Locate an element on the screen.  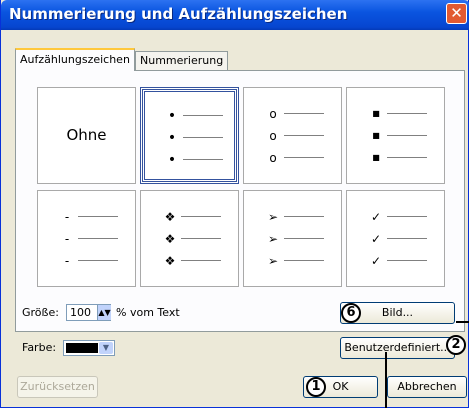
tab-aufzaehlungszeichen: Aufzählungszeichen is located at coordinates (75, 59).